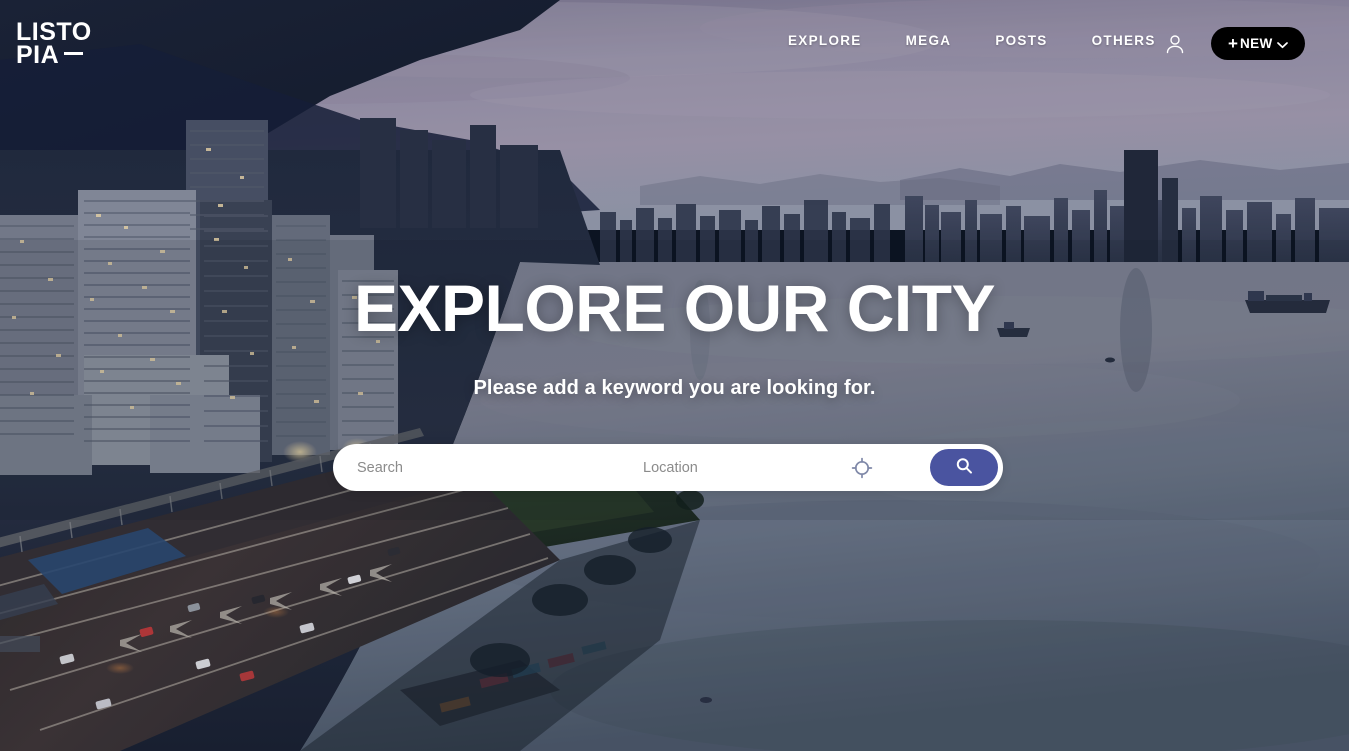  What do you see at coordinates (1233, 43) in the screenshot?
I see `plus-icon: +` at bounding box center [1233, 43].